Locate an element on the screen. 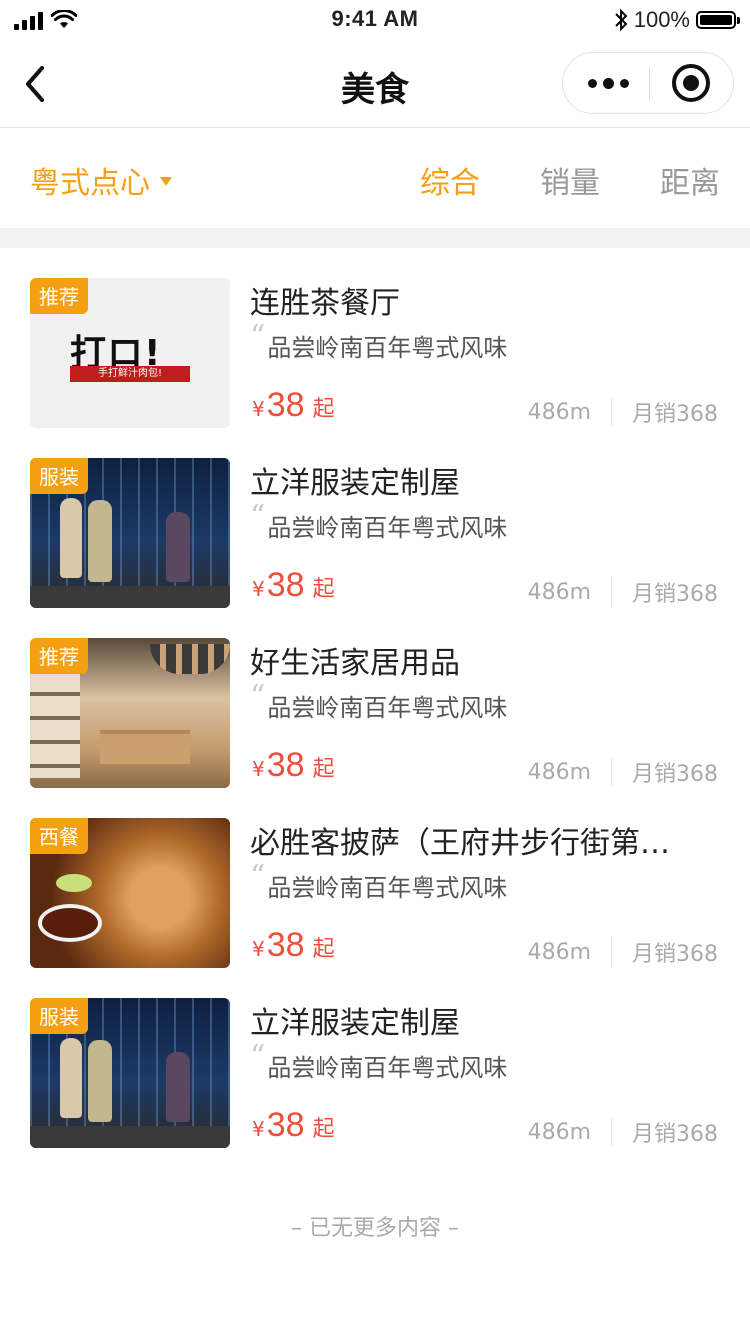 The width and height of the screenshot is (750, 1334). ceiling-lights is located at coordinates (190, 659).